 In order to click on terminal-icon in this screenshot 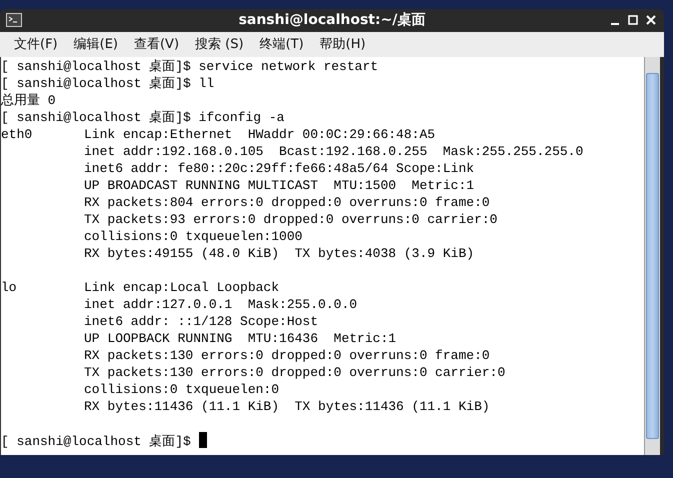, I will do `click(14, 20)`.